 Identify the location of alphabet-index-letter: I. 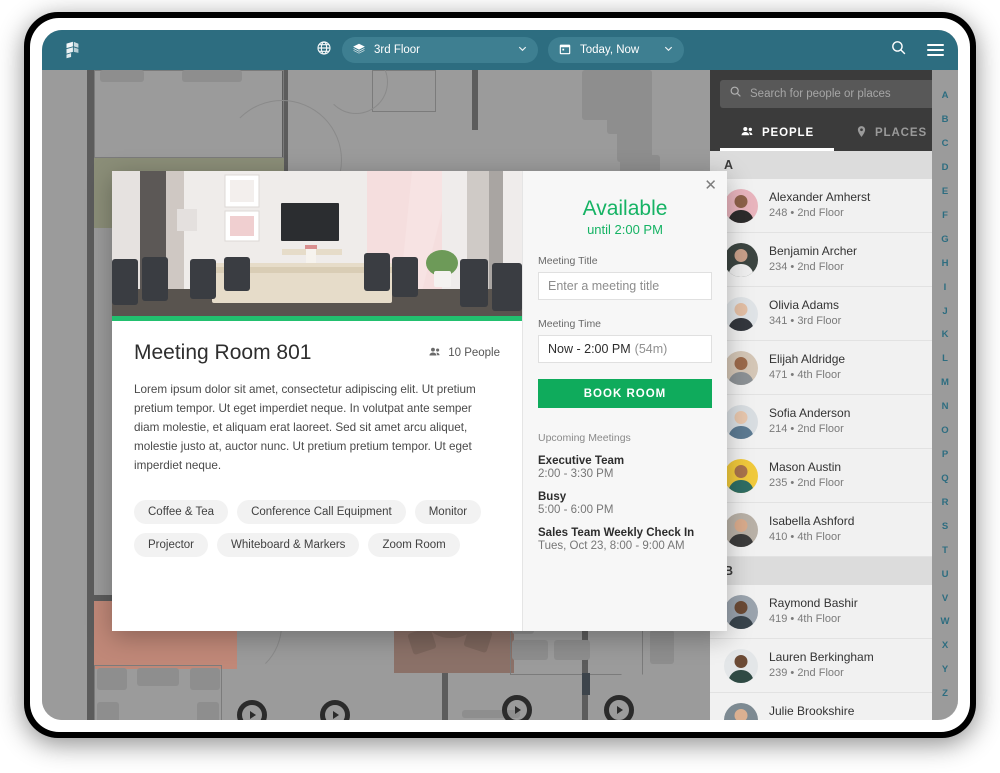
(945, 288).